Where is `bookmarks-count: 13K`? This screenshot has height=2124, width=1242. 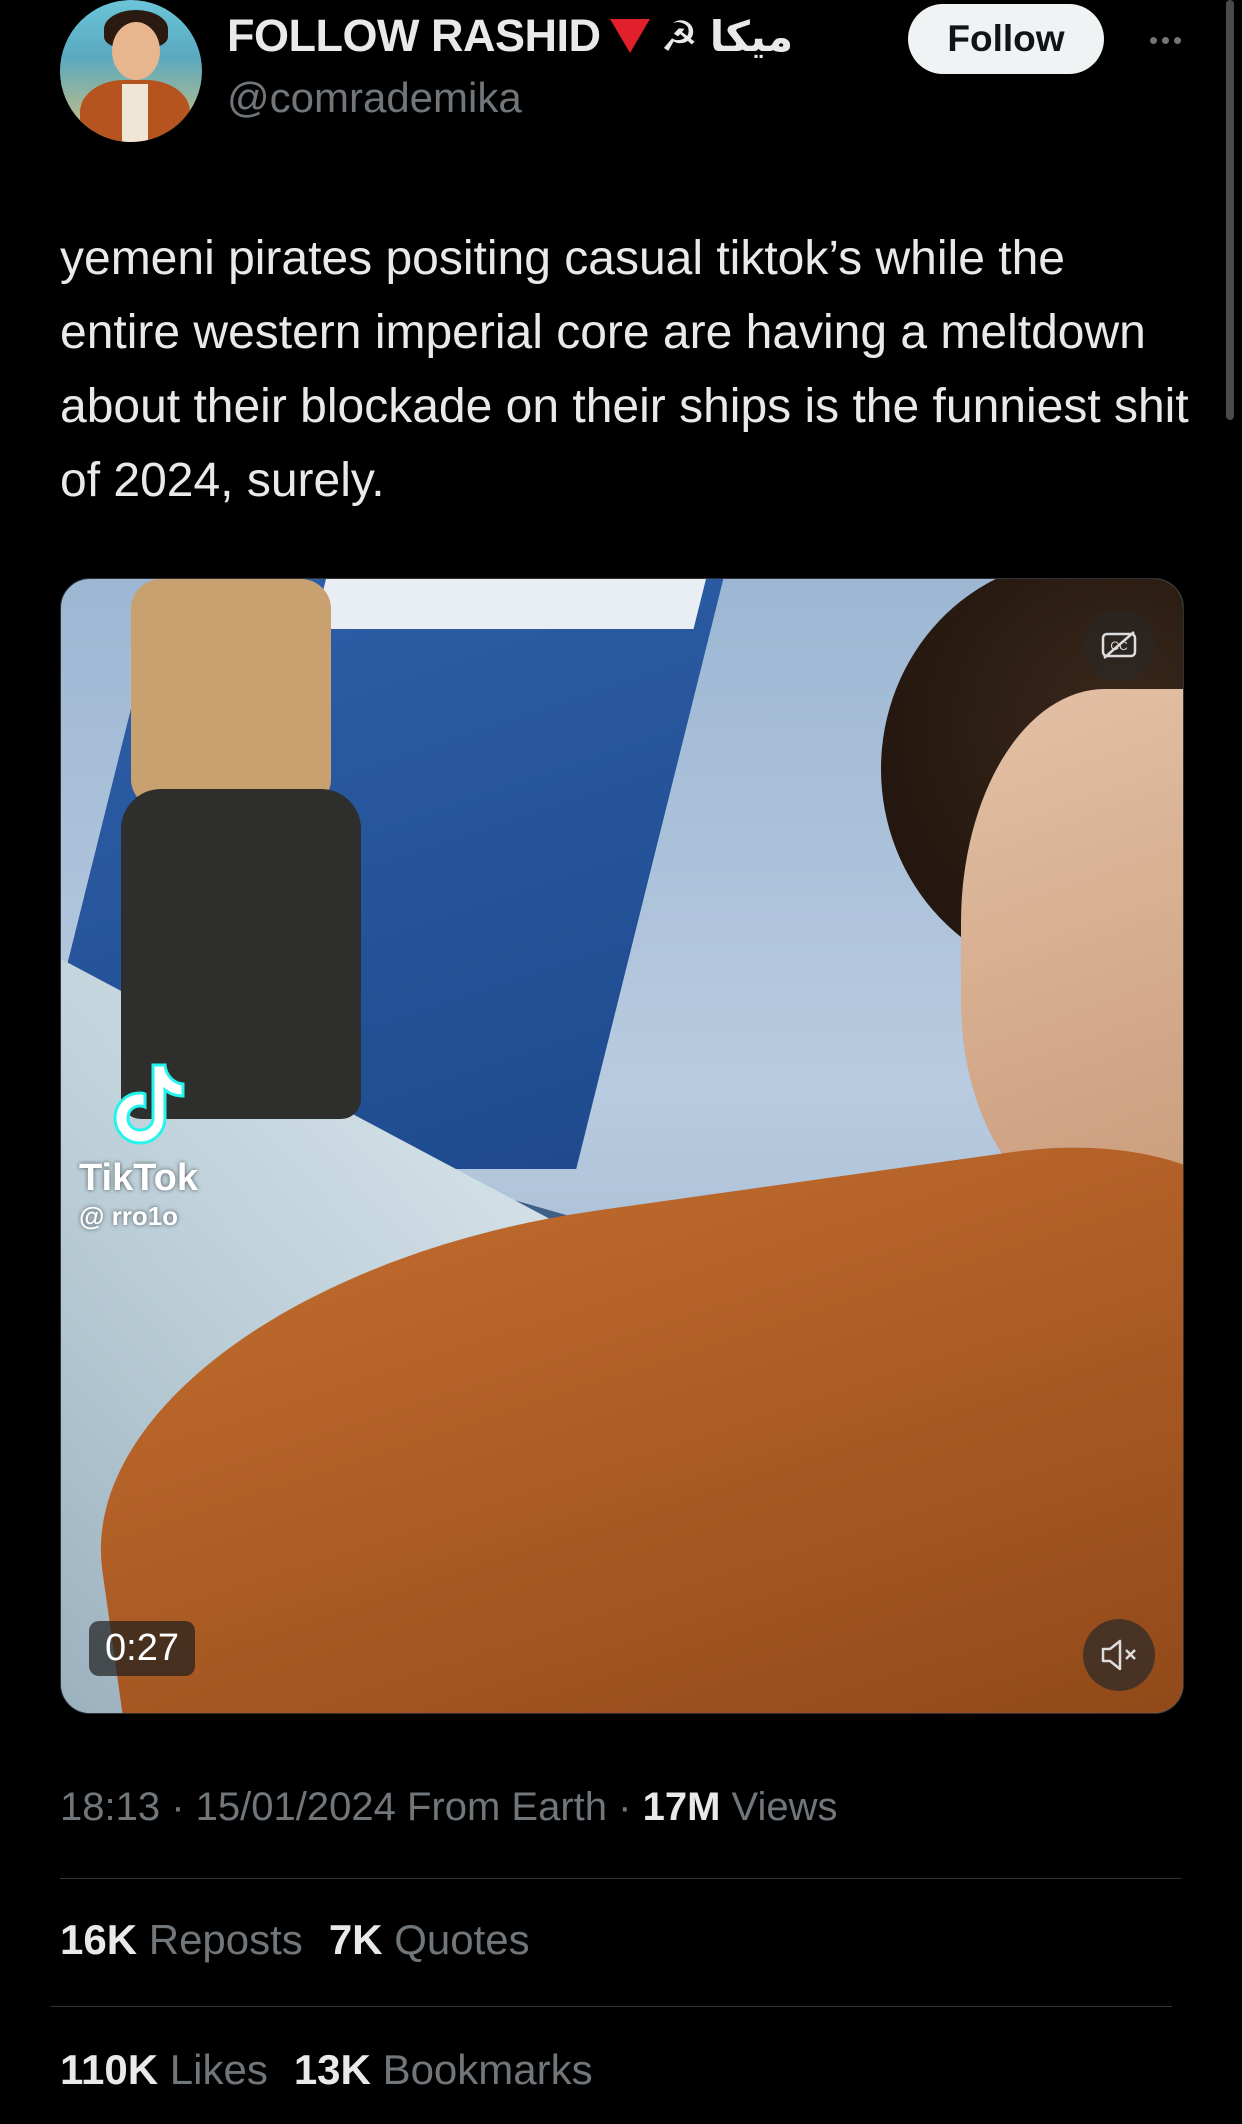 bookmarks-count: 13K is located at coordinates (332, 2069).